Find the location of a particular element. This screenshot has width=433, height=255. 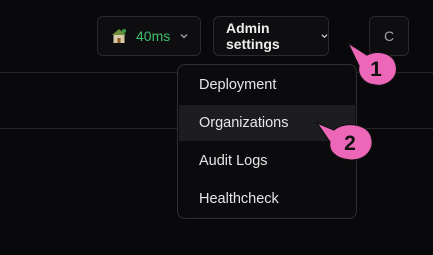

callout-marker-1: 1 is located at coordinates (372, 63).